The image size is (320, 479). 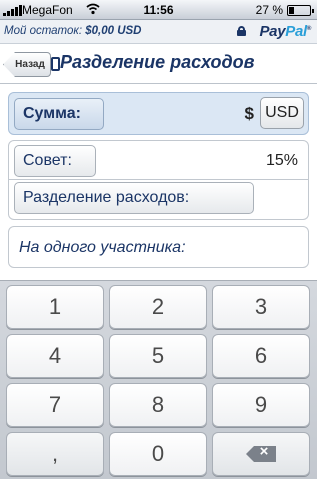 I want to click on split-row: Разделение расходов:, so click(x=158, y=200).